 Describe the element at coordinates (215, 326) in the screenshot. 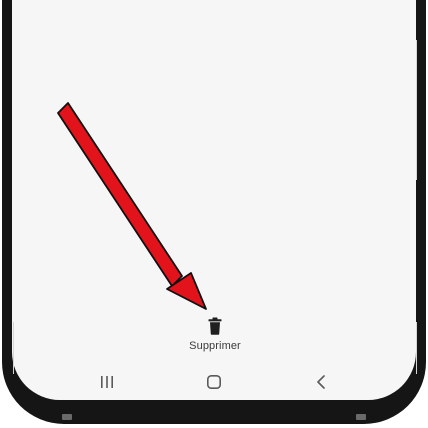

I see `trash-icon` at that location.